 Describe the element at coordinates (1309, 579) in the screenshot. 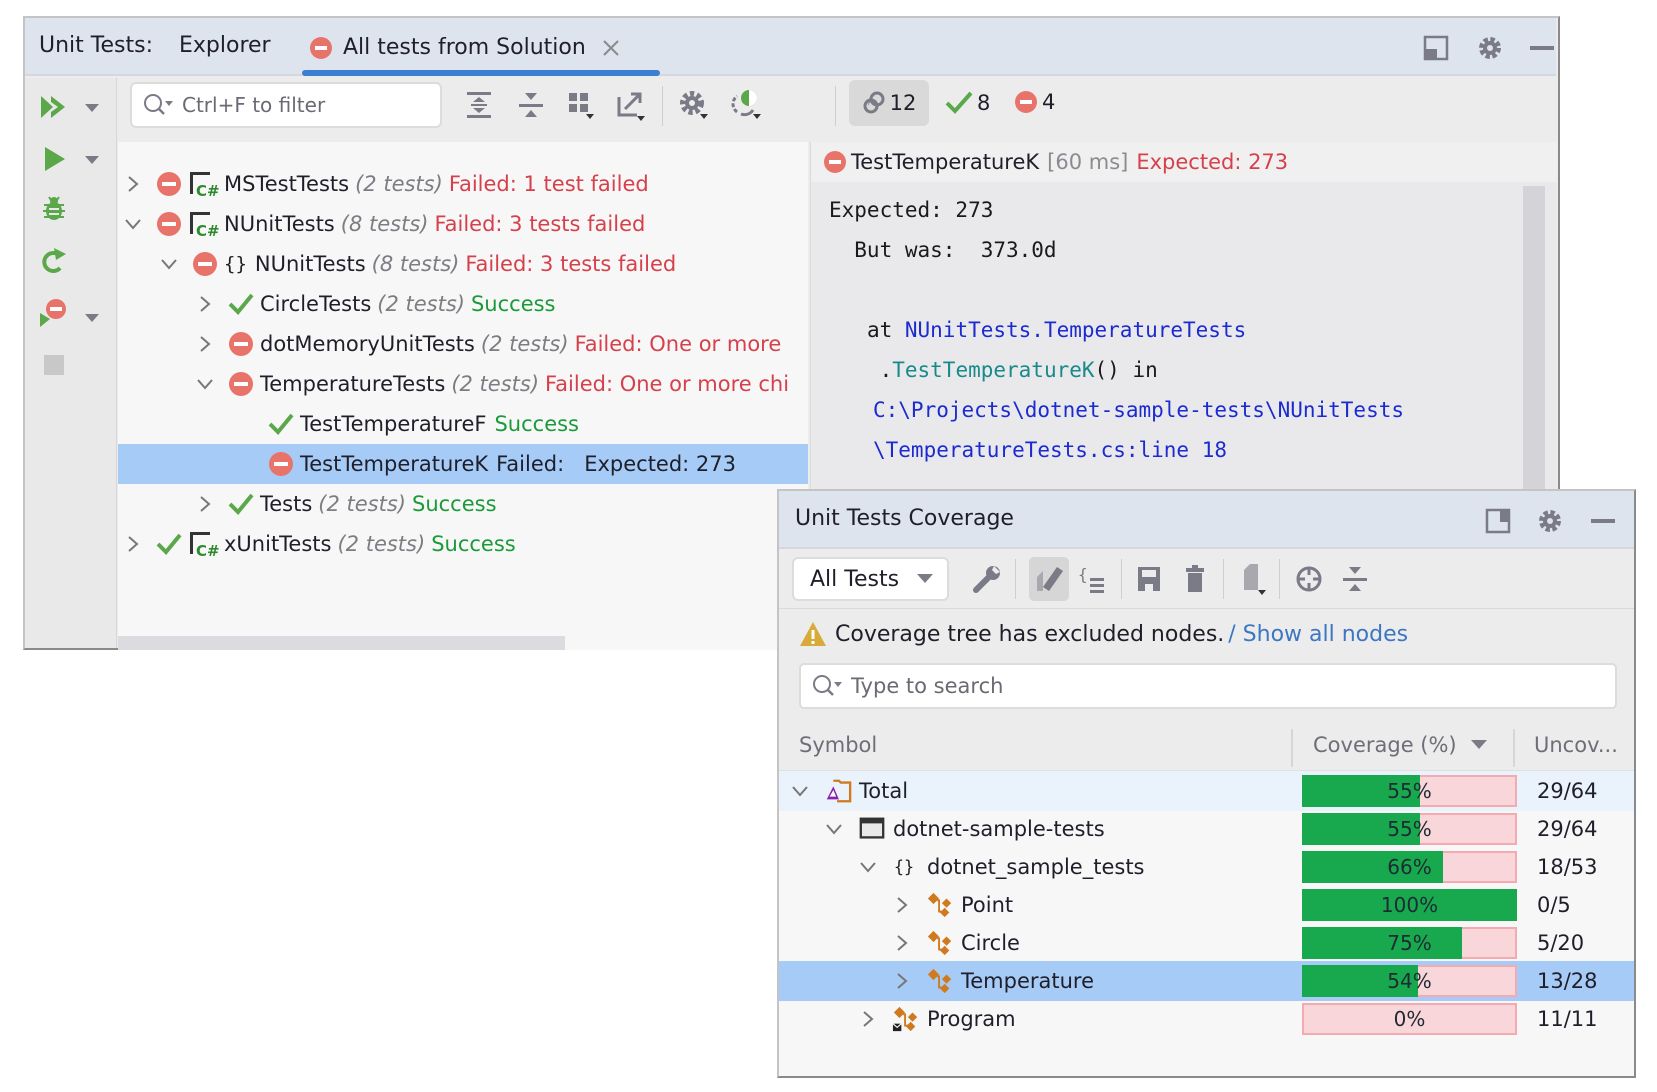

I see `locate-button` at that location.